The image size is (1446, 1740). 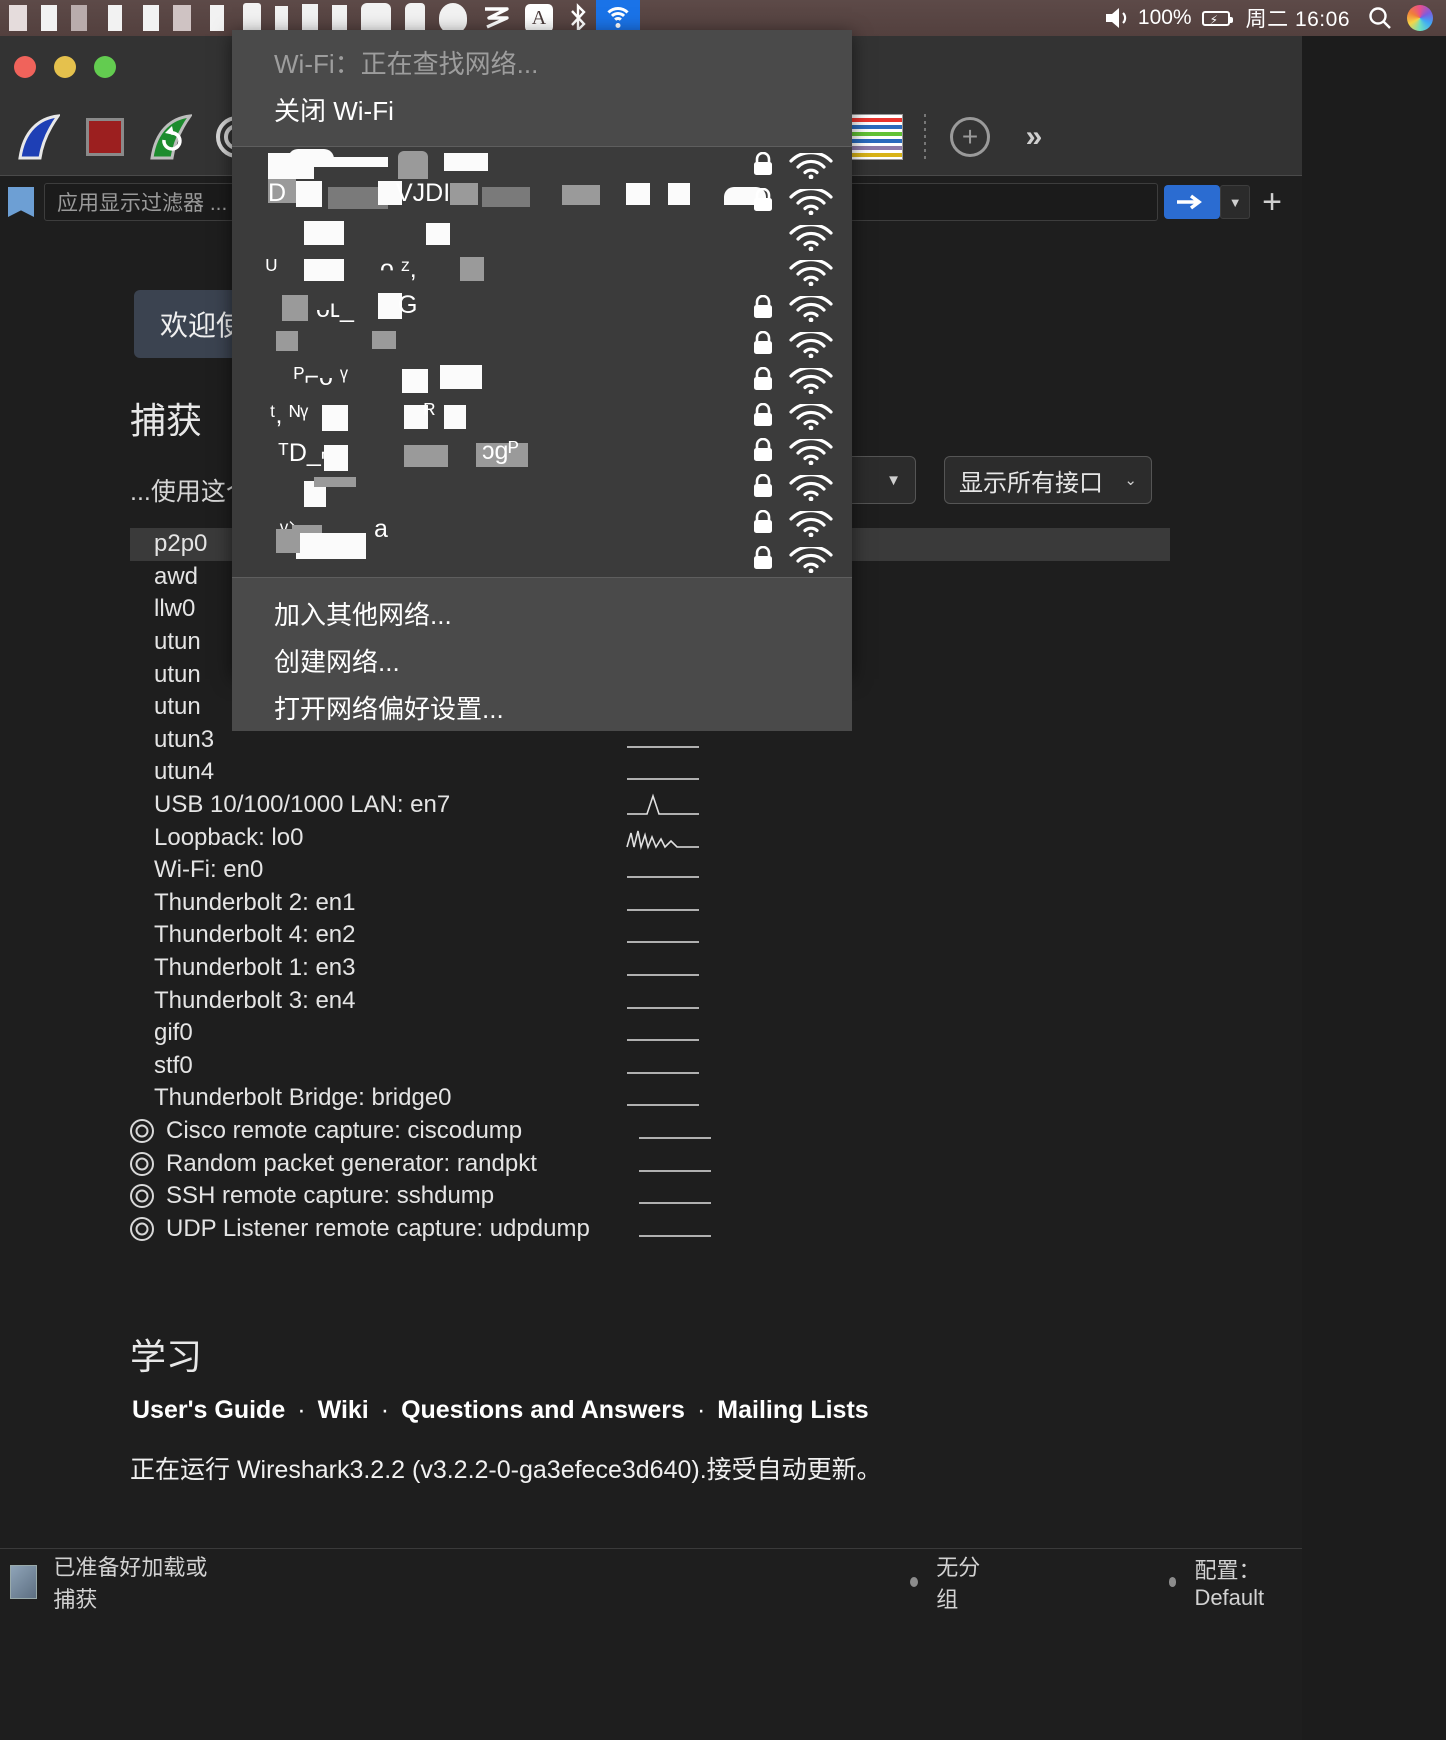 What do you see at coordinates (650, 1033) in the screenshot?
I see `interface-row: gif0` at bounding box center [650, 1033].